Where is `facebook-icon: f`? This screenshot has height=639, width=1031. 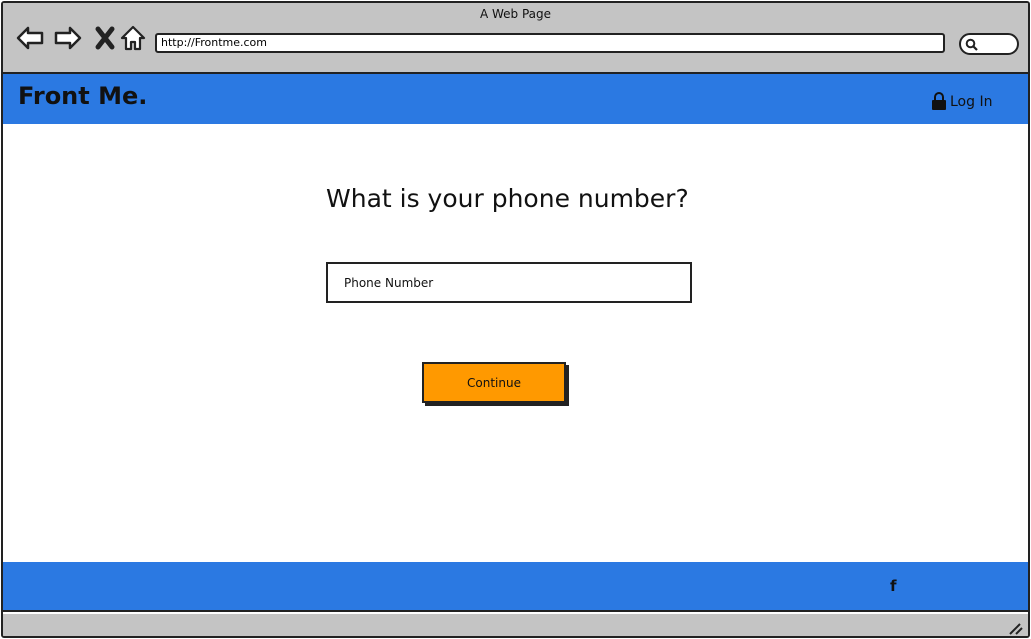 facebook-icon: f is located at coordinates (893, 586).